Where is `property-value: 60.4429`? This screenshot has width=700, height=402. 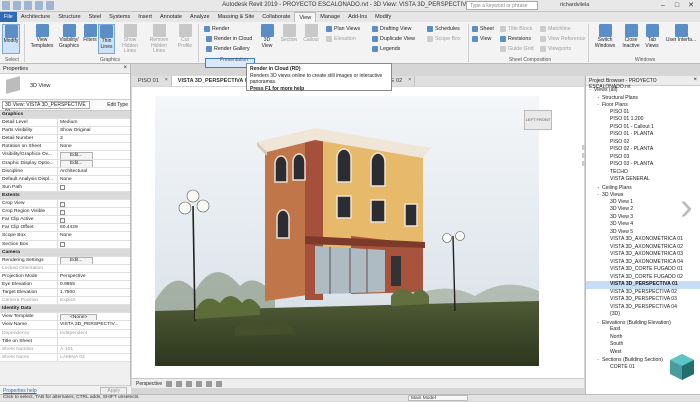 property-value: 60.4429 is located at coordinates (94, 227).